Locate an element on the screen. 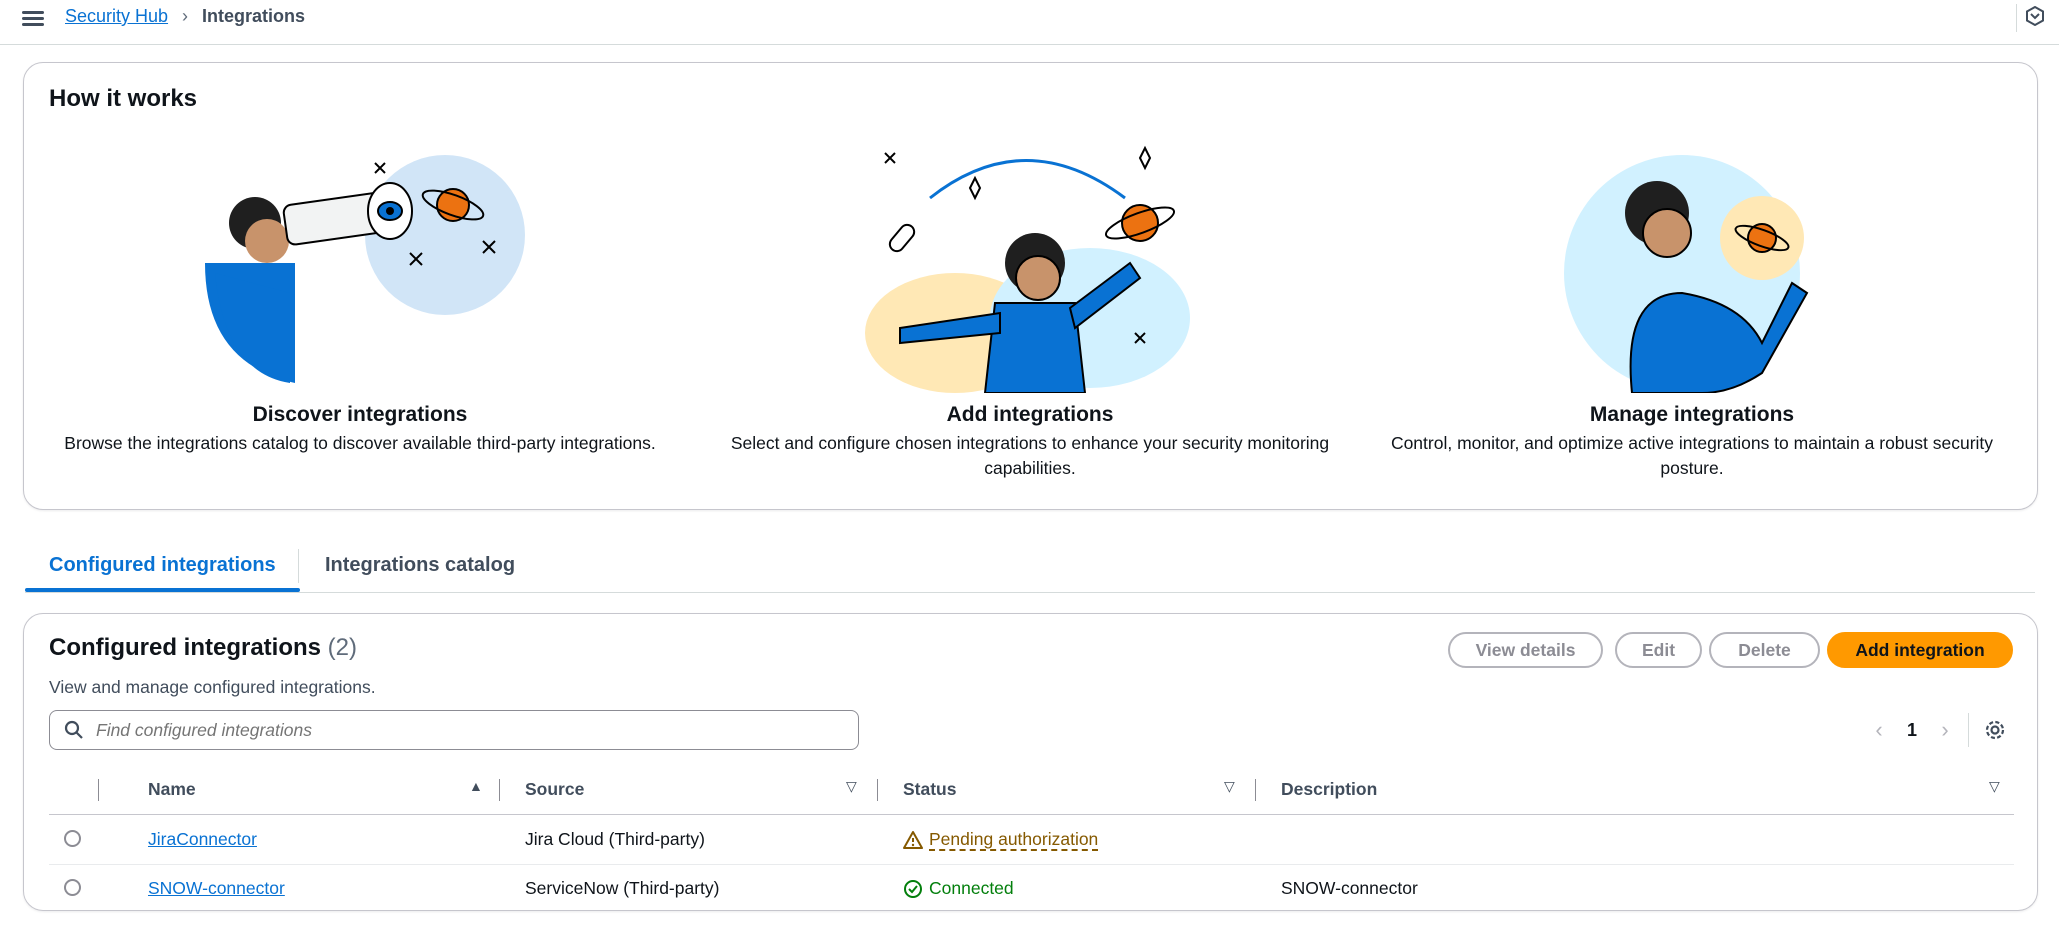  previous-page-icon: ‹ is located at coordinates (1879, 730).